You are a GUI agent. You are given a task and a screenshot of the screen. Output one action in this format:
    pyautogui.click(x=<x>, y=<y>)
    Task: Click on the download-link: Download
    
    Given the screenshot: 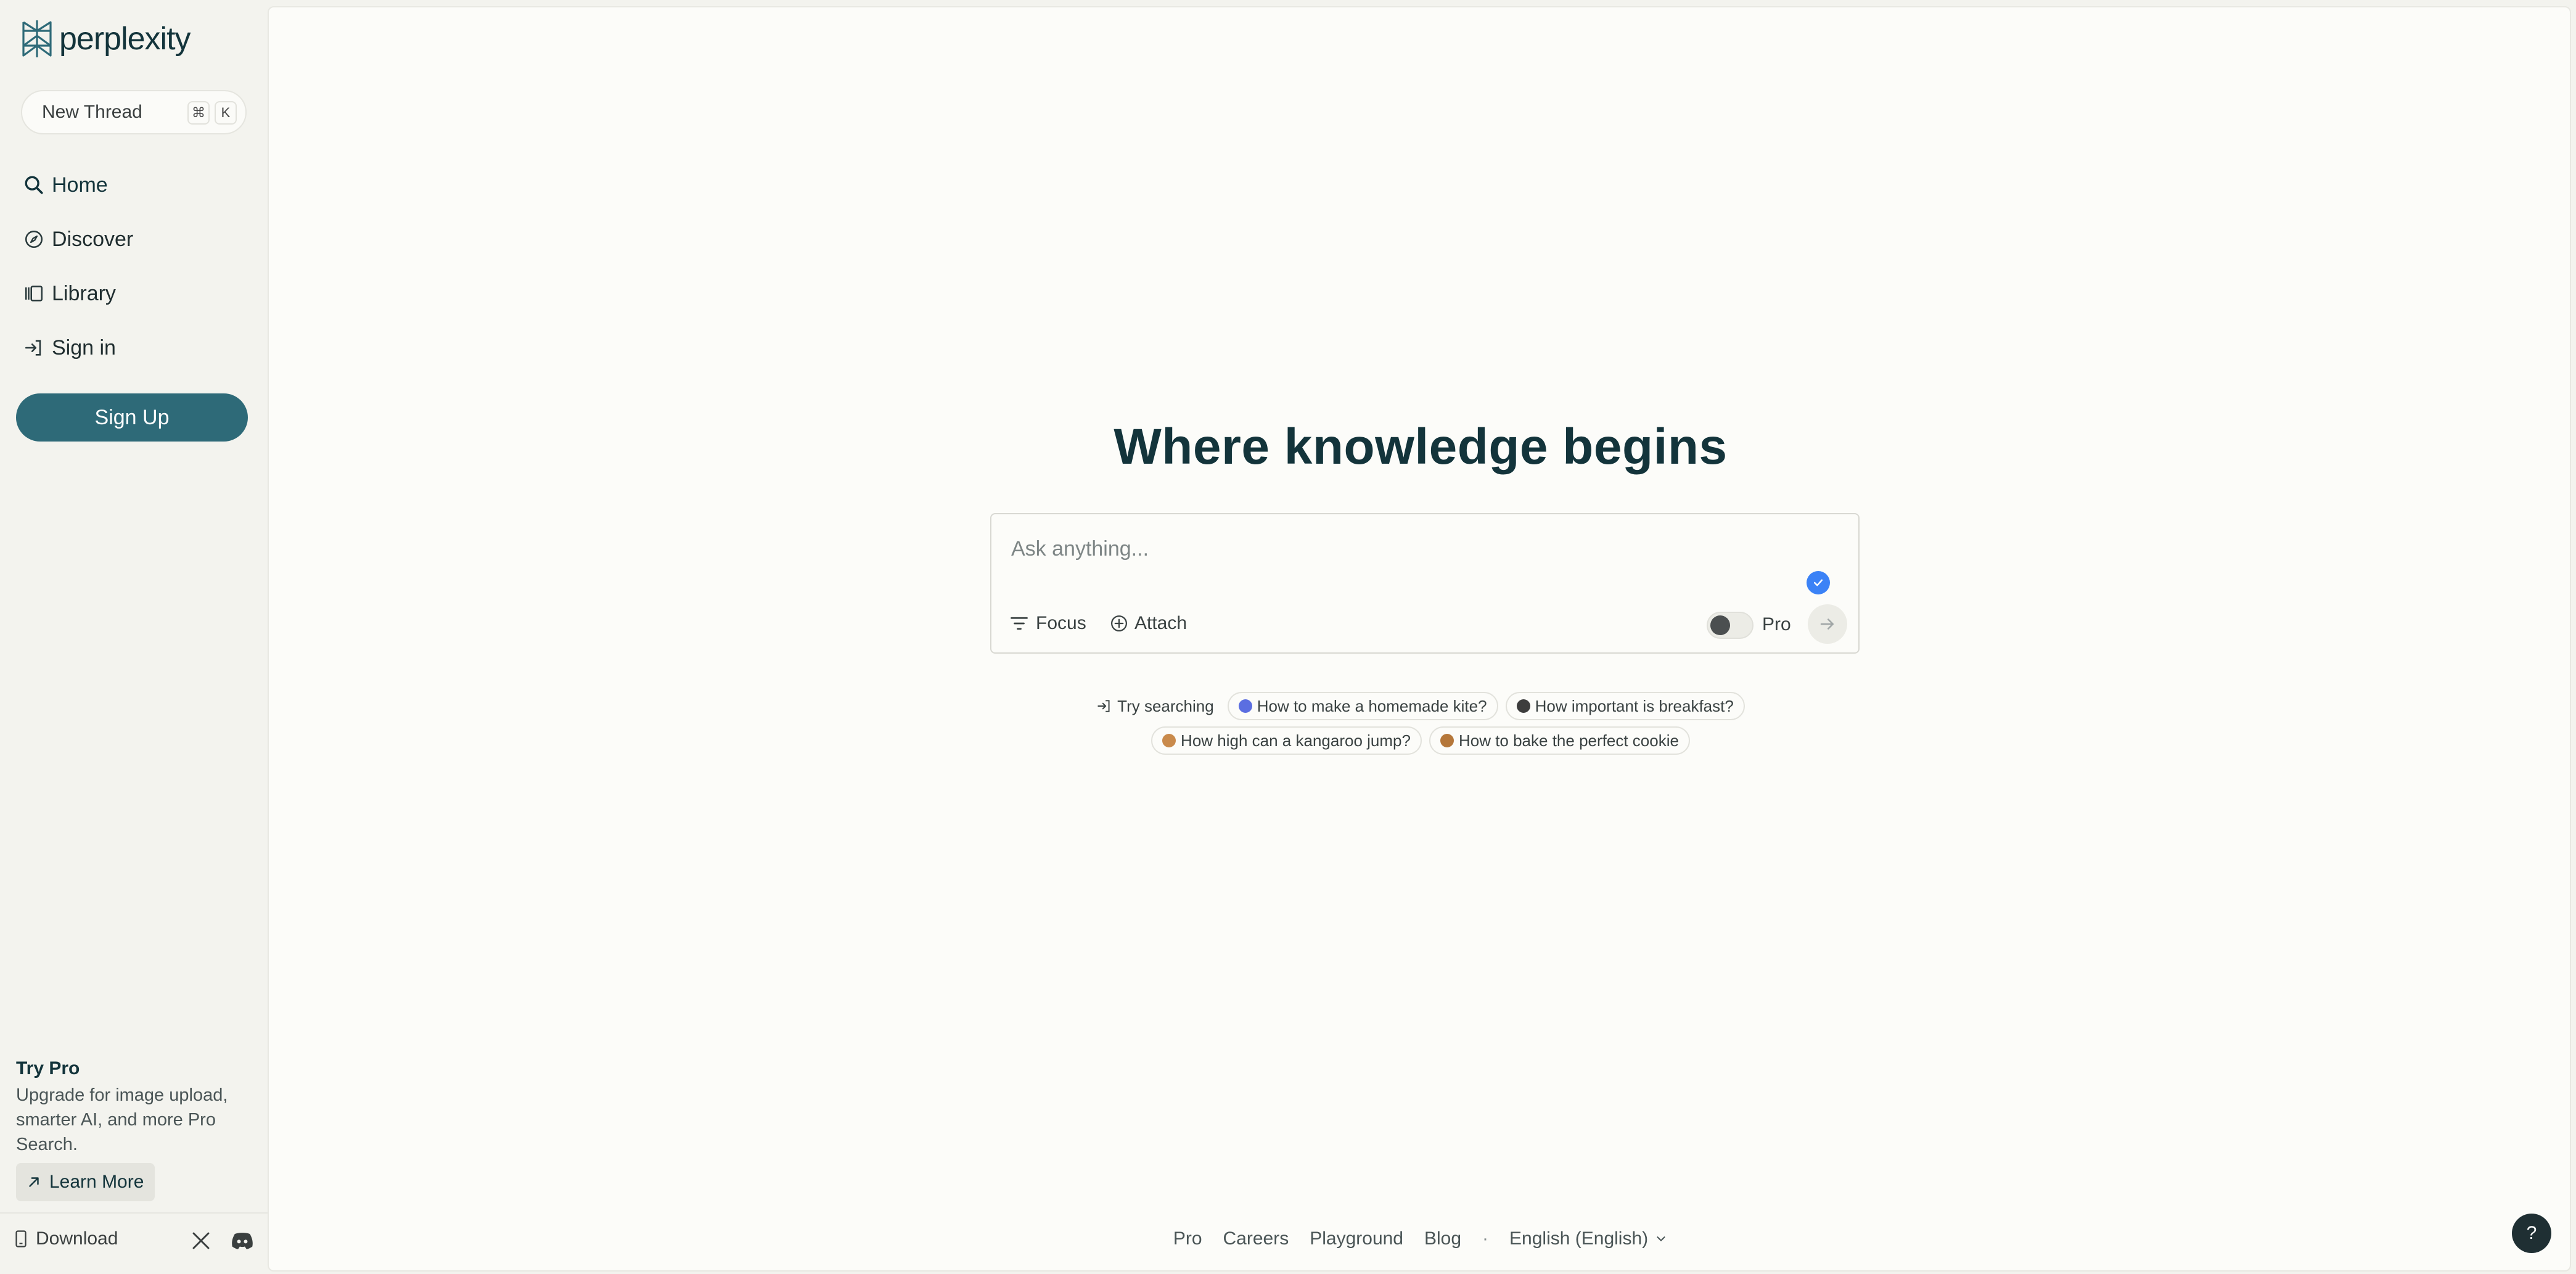 What is the action you would take?
    pyautogui.click(x=66, y=1238)
    